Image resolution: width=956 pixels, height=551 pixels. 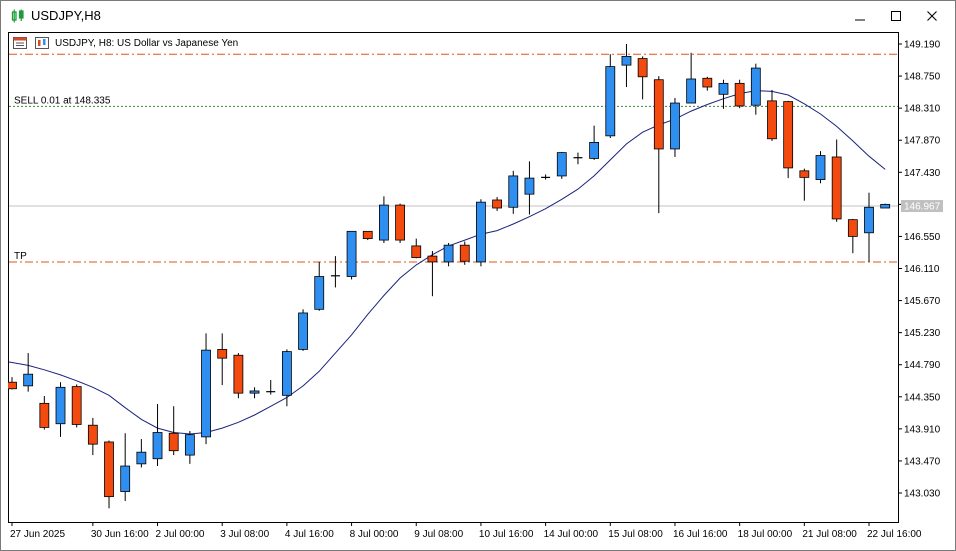 What do you see at coordinates (860, 20) in the screenshot?
I see `minimize-icon` at bounding box center [860, 20].